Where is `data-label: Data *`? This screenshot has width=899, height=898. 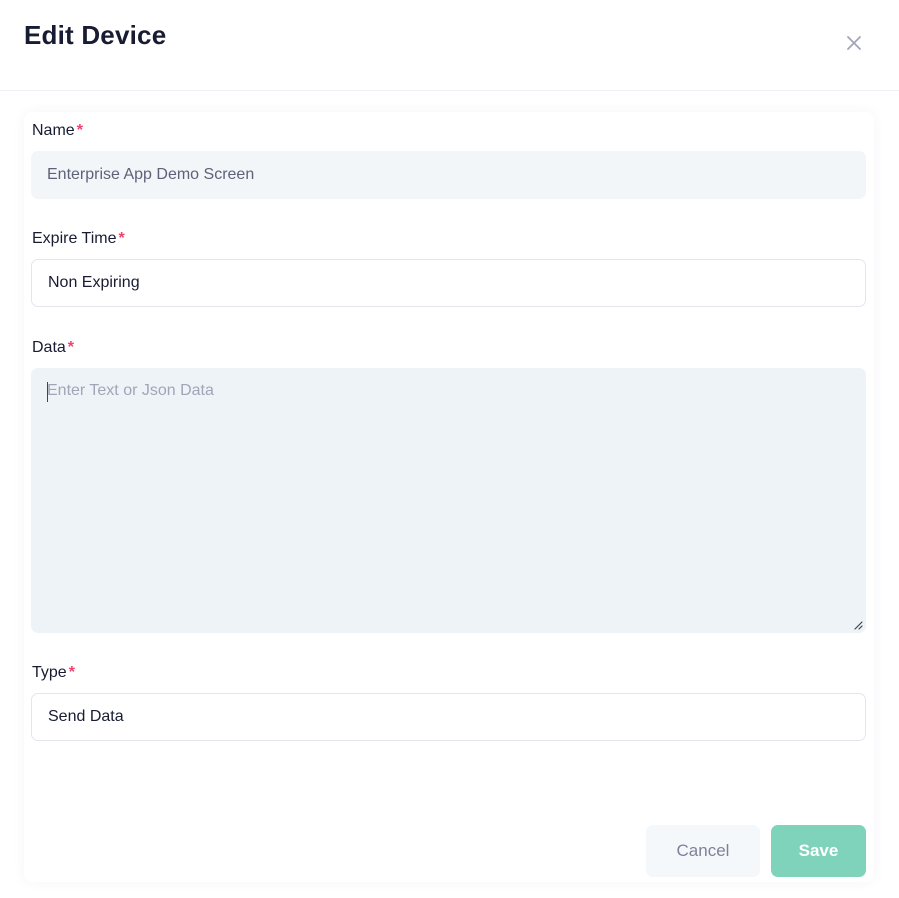
data-label: Data * is located at coordinates (53, 348).